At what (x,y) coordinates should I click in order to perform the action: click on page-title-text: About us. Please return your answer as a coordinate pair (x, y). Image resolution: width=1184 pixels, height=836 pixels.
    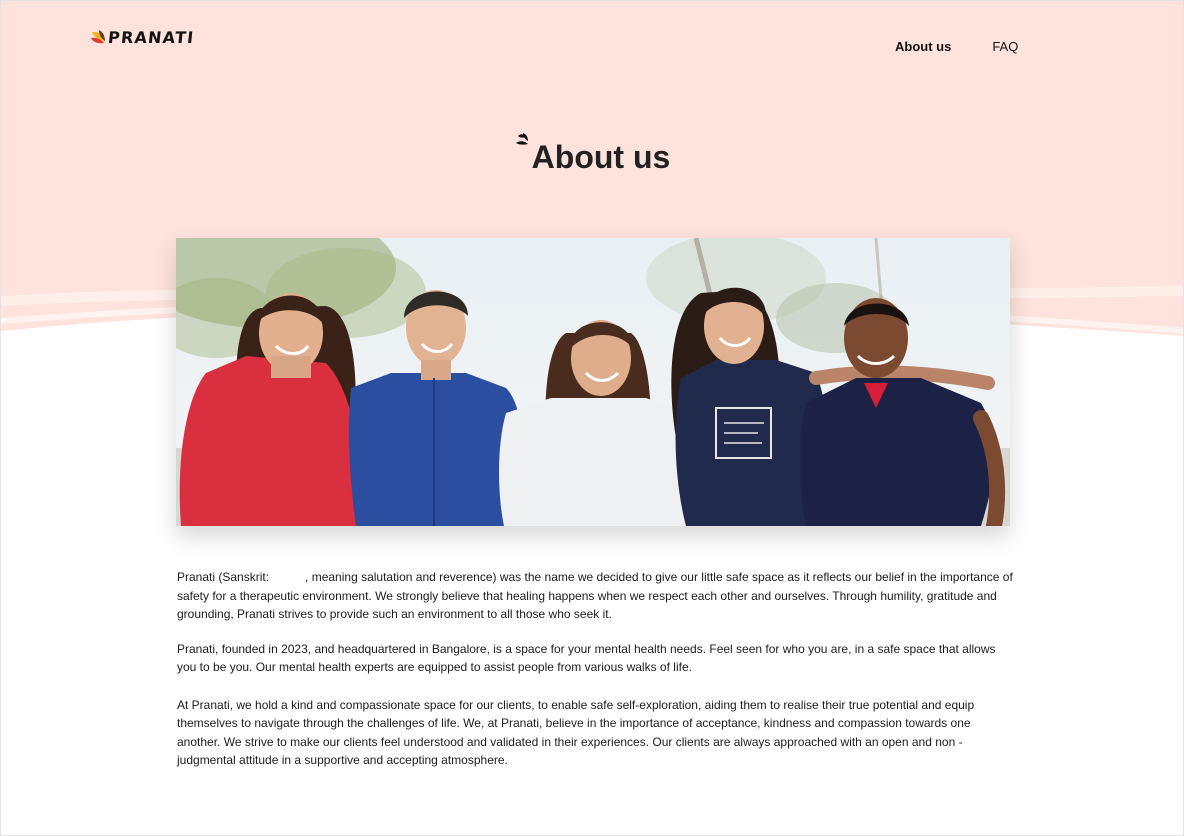
    Looking at the image, I should click on (601, 157).